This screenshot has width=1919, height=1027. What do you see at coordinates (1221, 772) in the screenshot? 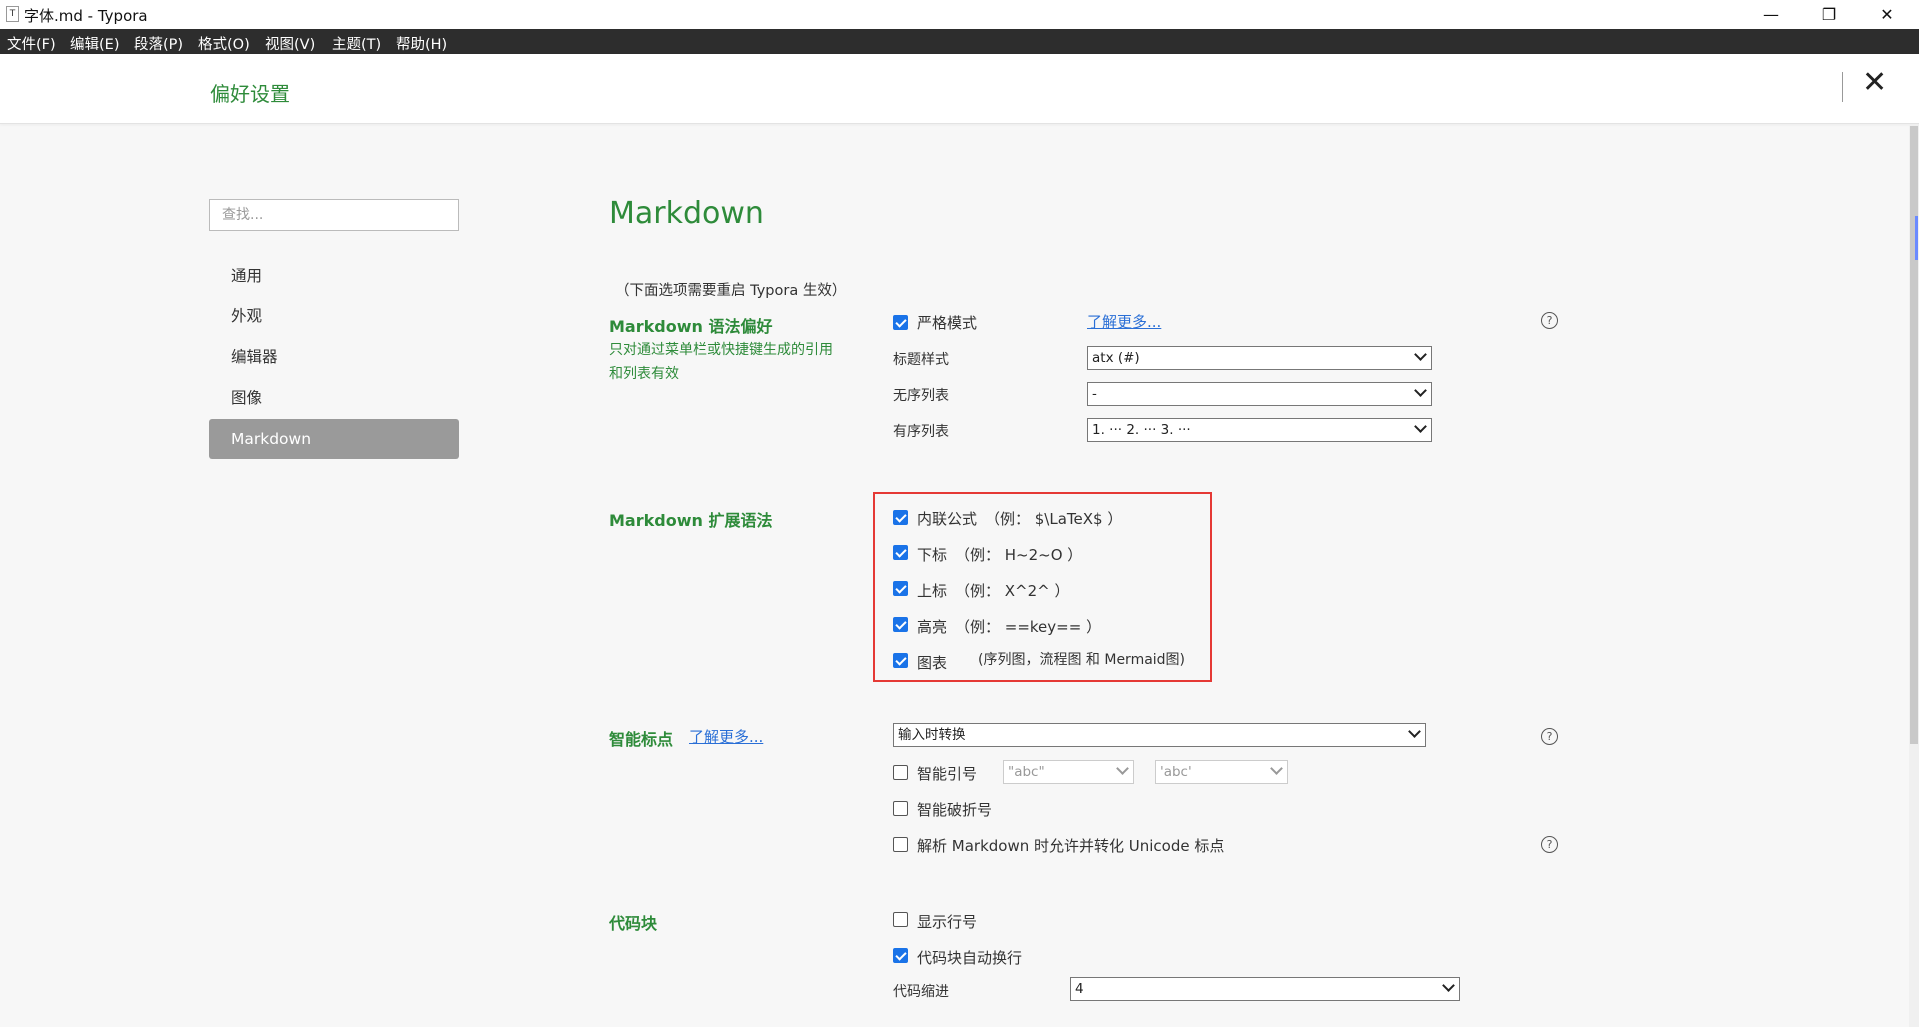
I see `single-quote-select: 'abc'` at bounding box center [1221, 772].